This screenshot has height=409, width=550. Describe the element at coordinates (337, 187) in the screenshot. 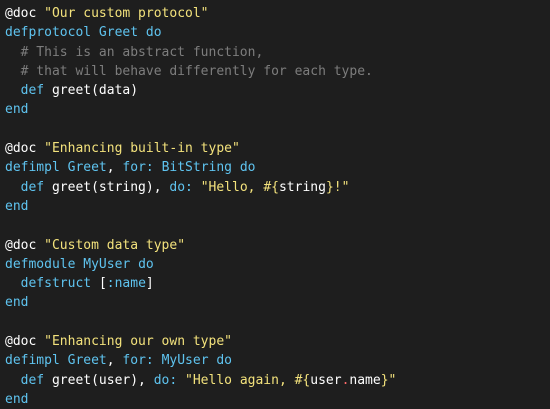

I see `code-token: }!"` at that location.